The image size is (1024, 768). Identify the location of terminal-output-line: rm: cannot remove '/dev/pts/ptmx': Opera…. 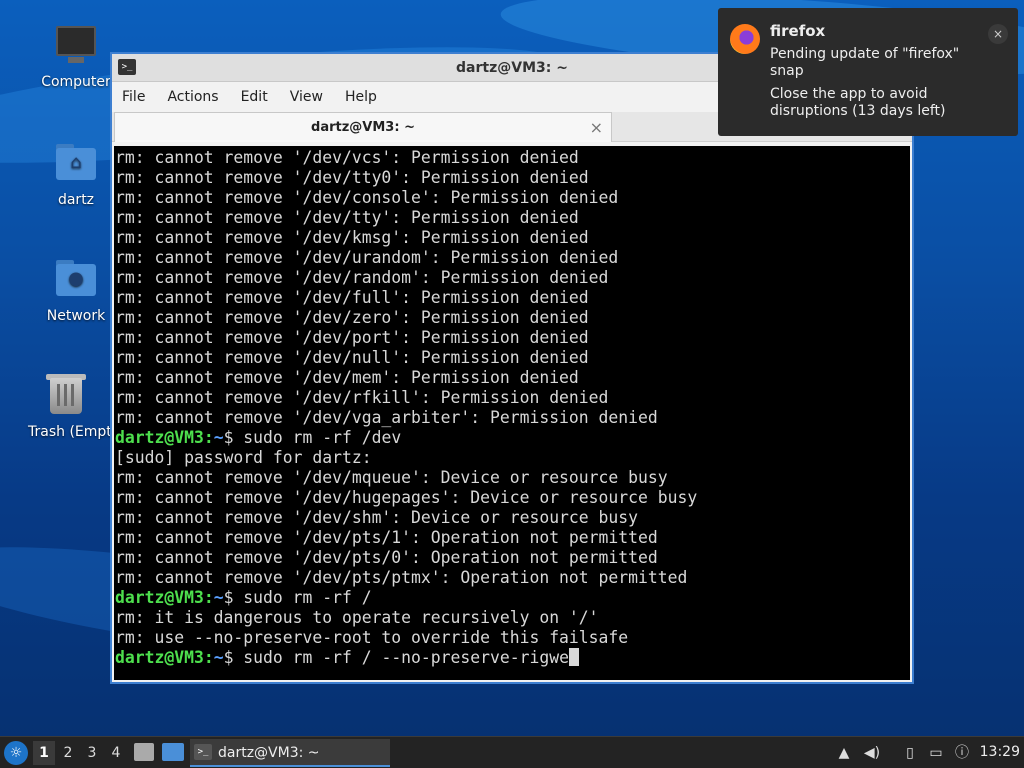
(401, 577).